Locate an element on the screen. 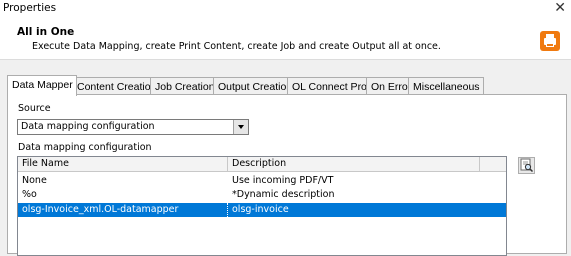 The image size is (571, 256). cell-file-name: %o is located at coordinates (29, 194).